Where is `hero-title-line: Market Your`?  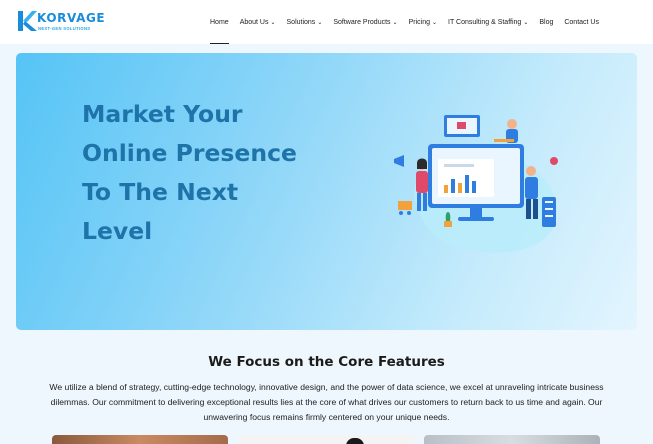
hero-title-line: Market Your is located at coordinates (162, 114).